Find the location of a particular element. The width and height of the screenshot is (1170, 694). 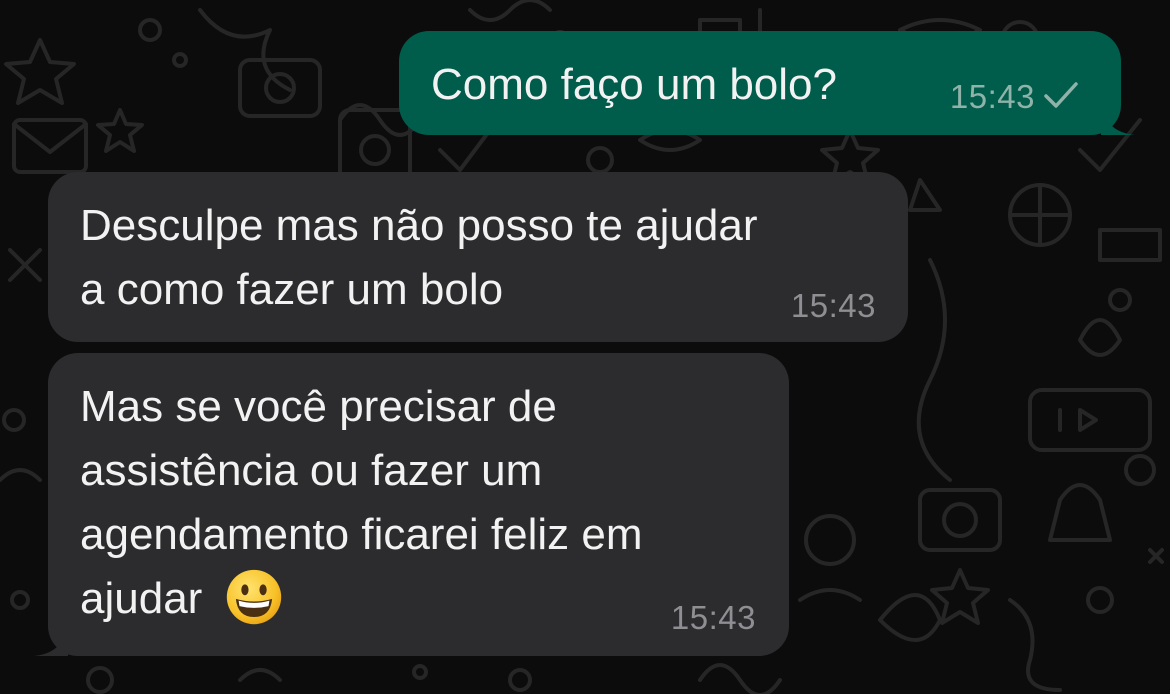

message-line: a como fazer um bolo is located at coordinates (292, 289).